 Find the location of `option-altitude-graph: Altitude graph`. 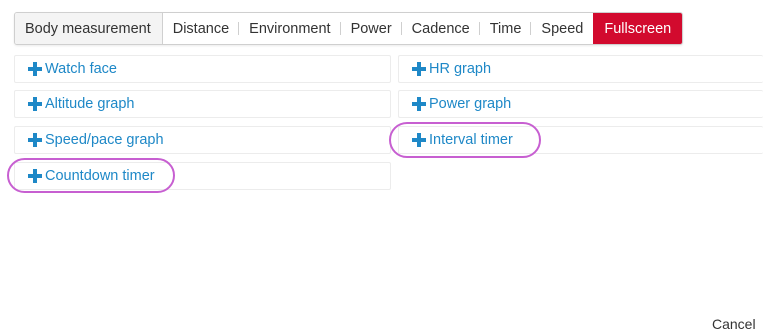

option-altitude-graph: Altitude graph is located at coordinates (202, 104).